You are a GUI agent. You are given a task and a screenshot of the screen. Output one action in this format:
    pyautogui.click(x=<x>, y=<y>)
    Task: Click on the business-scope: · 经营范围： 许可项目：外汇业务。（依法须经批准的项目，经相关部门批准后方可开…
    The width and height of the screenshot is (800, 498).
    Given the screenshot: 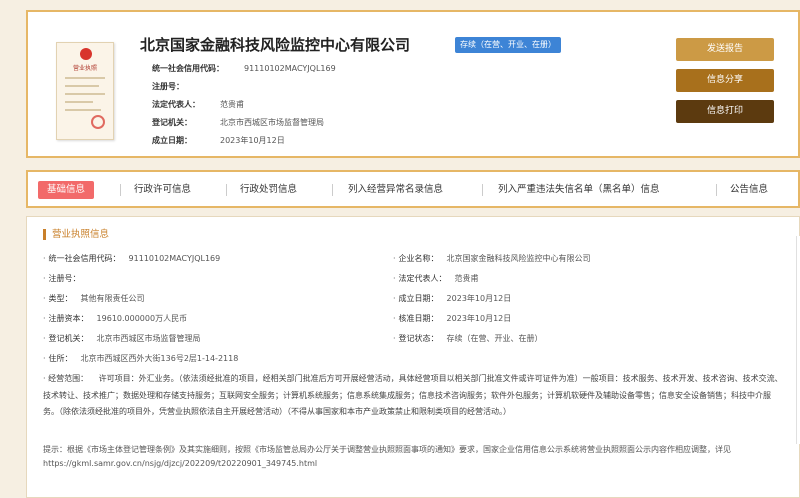 What is the action you would take?
    pyautogui.click(x=413, y=395)
    